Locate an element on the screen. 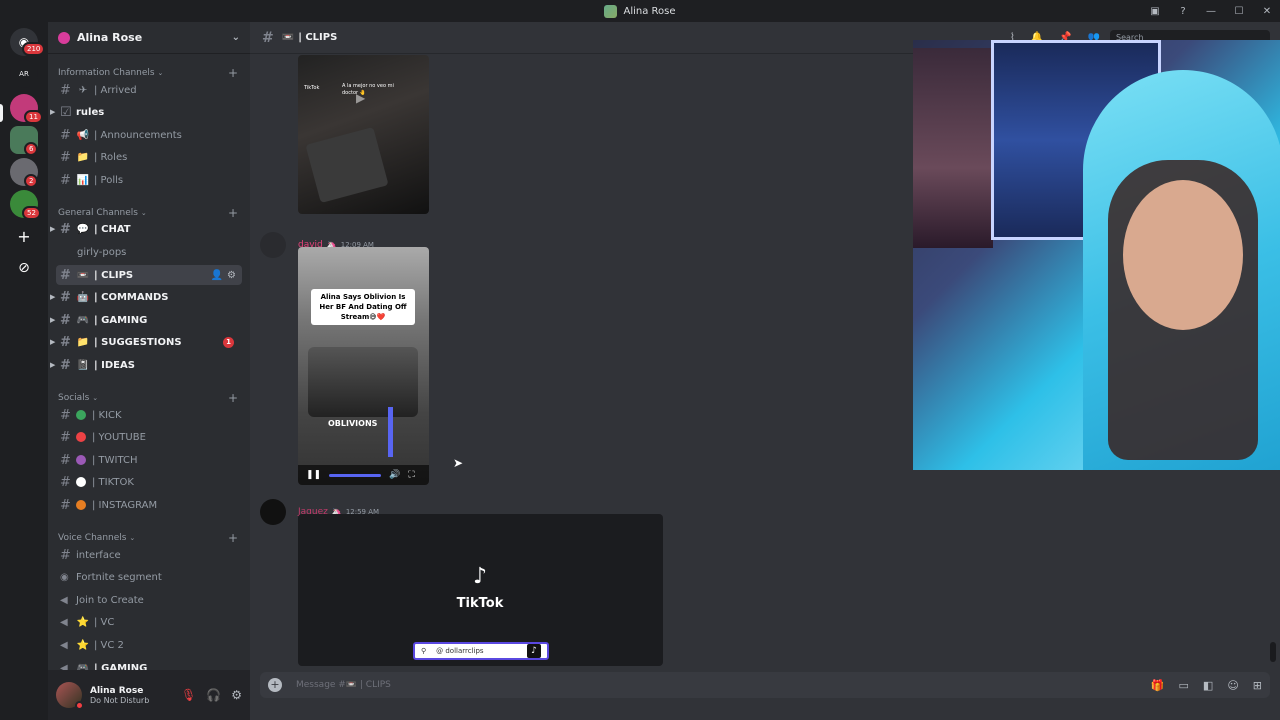  channel-twitch: # | TWITCH is located at coordinates (149, 460).